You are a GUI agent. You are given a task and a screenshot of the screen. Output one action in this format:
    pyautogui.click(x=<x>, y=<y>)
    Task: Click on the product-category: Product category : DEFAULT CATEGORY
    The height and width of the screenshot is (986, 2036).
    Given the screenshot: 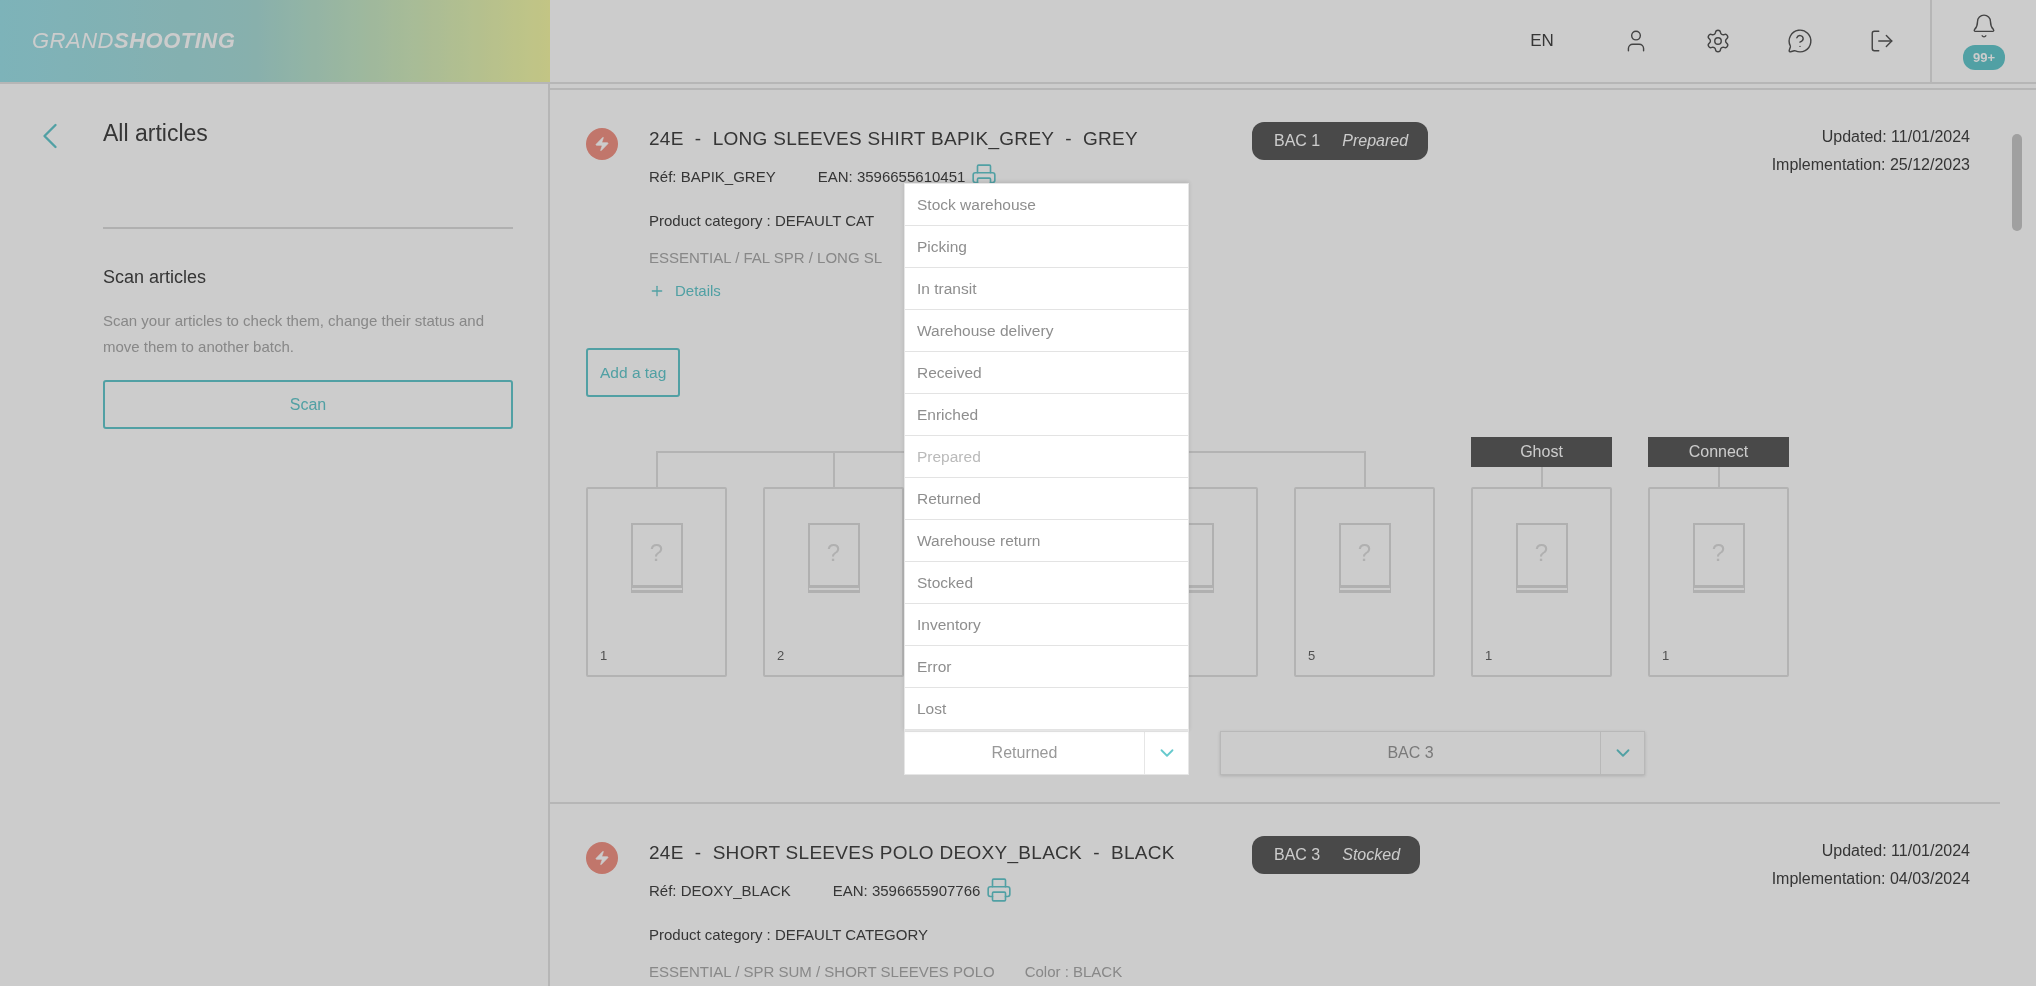 What is the action you would take?
    pyautogui.click(x=789, y=934)
    